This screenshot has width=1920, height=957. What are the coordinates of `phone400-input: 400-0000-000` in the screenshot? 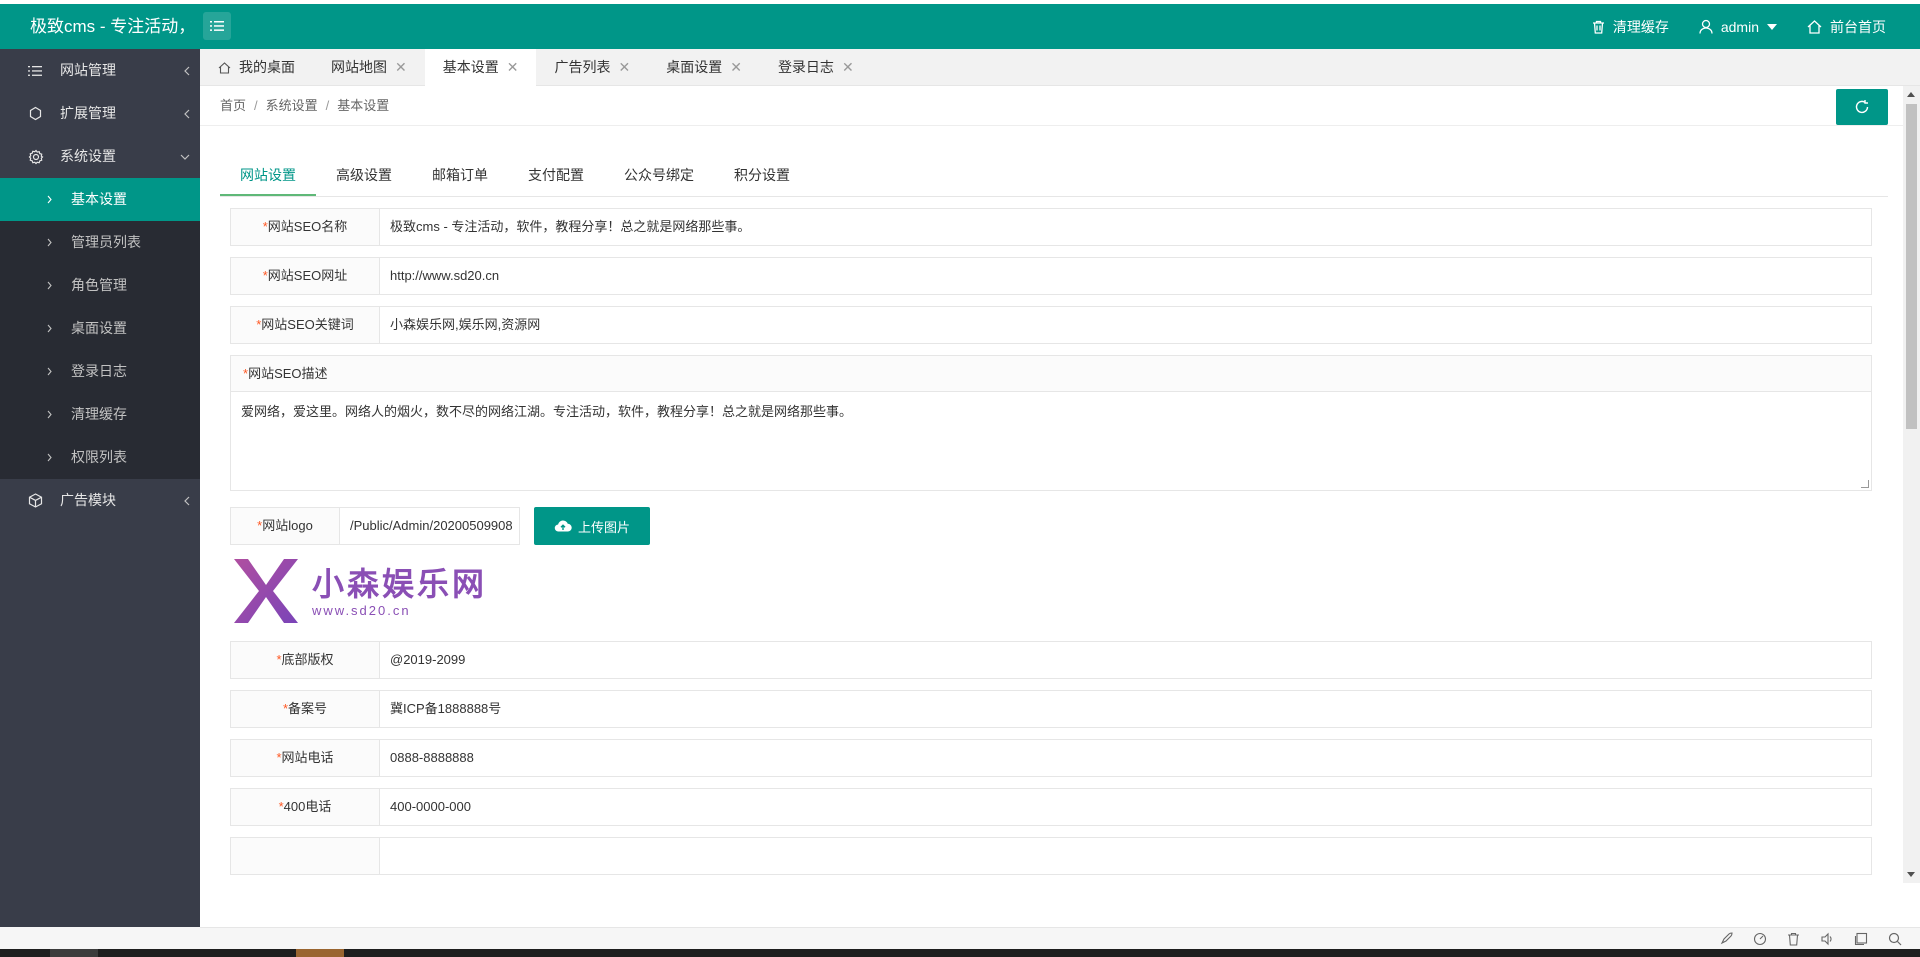 It's located at (1126, 807).